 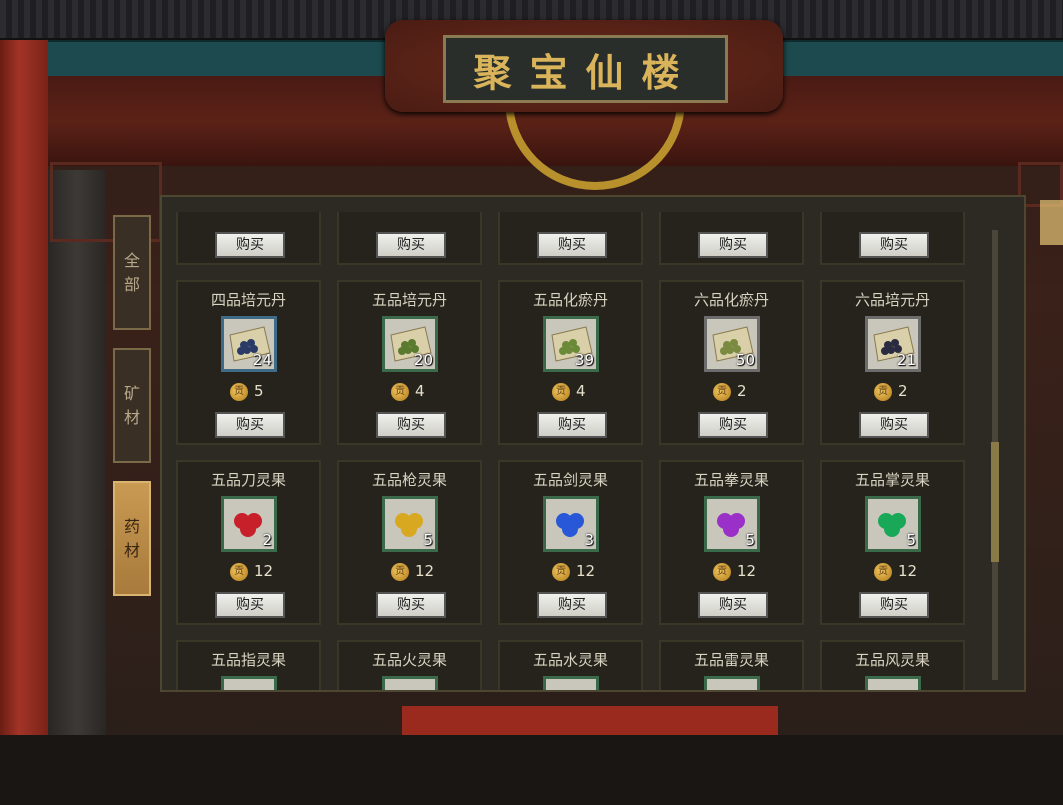 I want to click on item-card: 四品培元丹 24 贡 5 购买, so click(x=248, y=362).